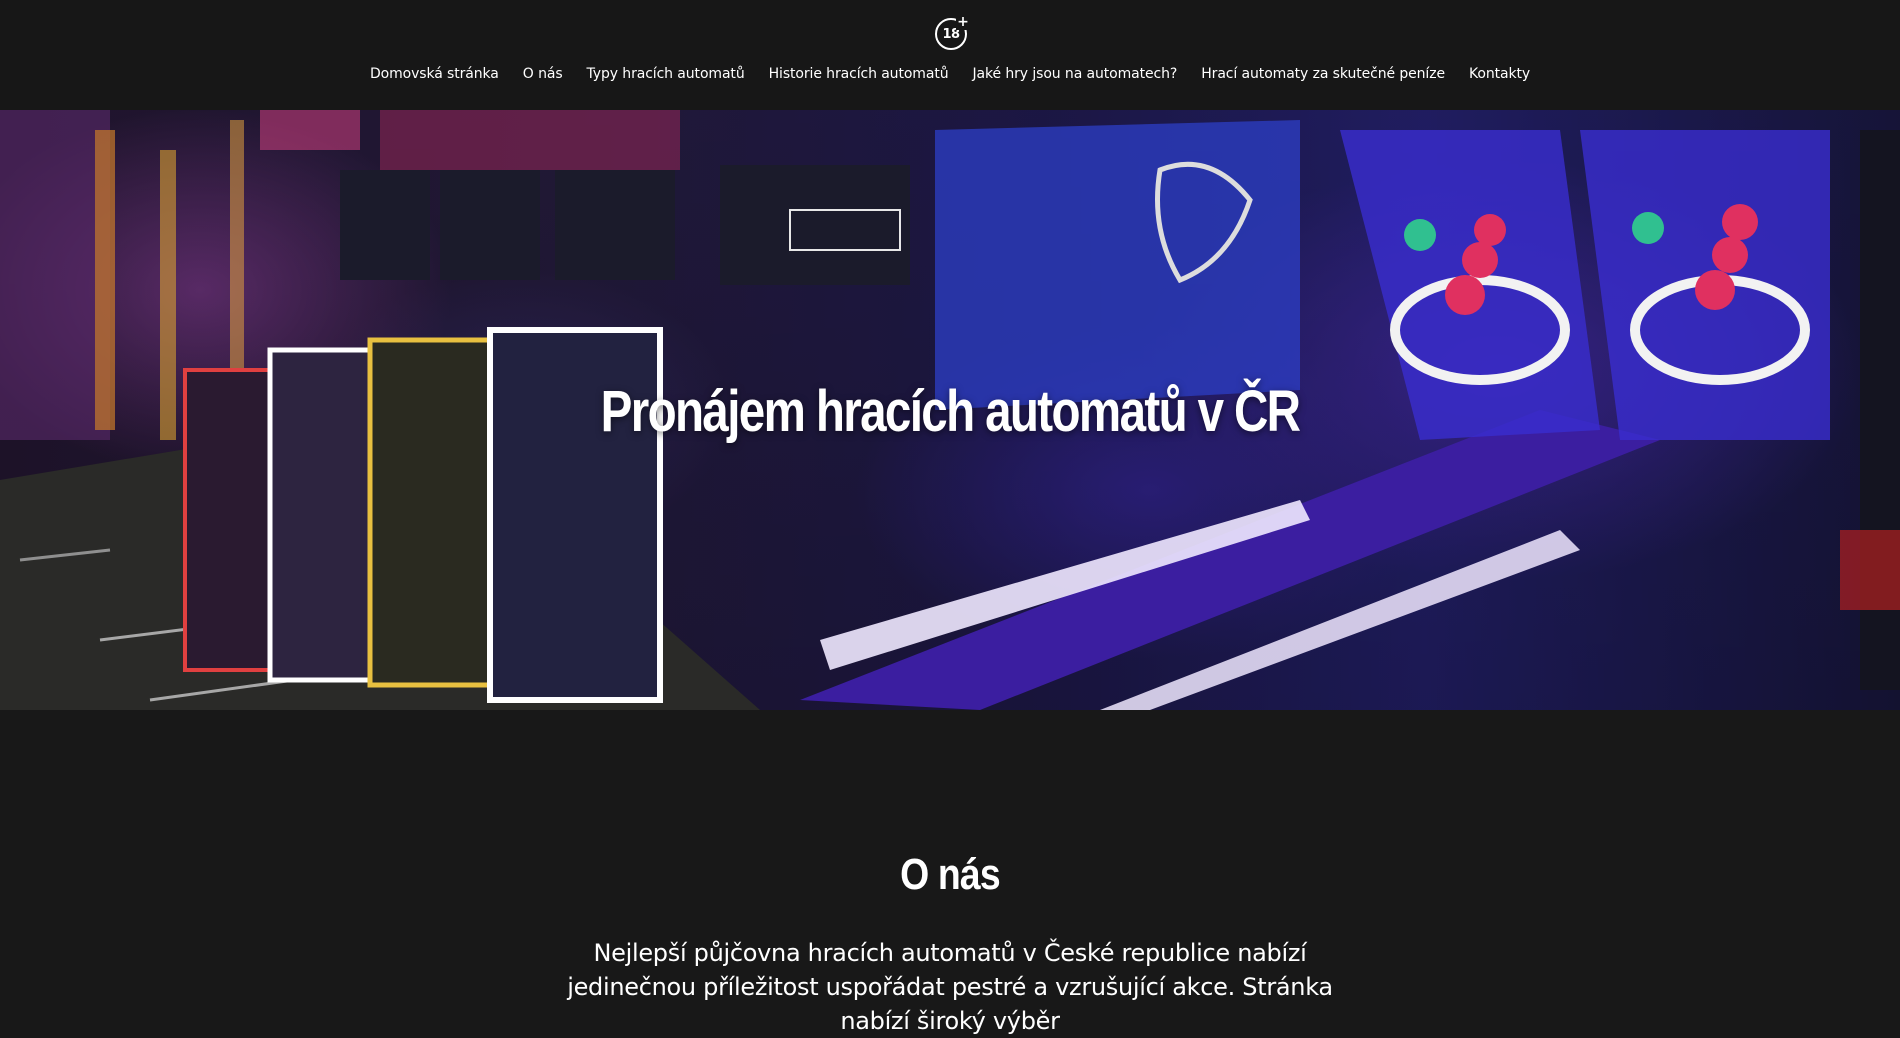 The image size is (1900, 1038). I want to click on about-heading: O nás, so click(950, 874).